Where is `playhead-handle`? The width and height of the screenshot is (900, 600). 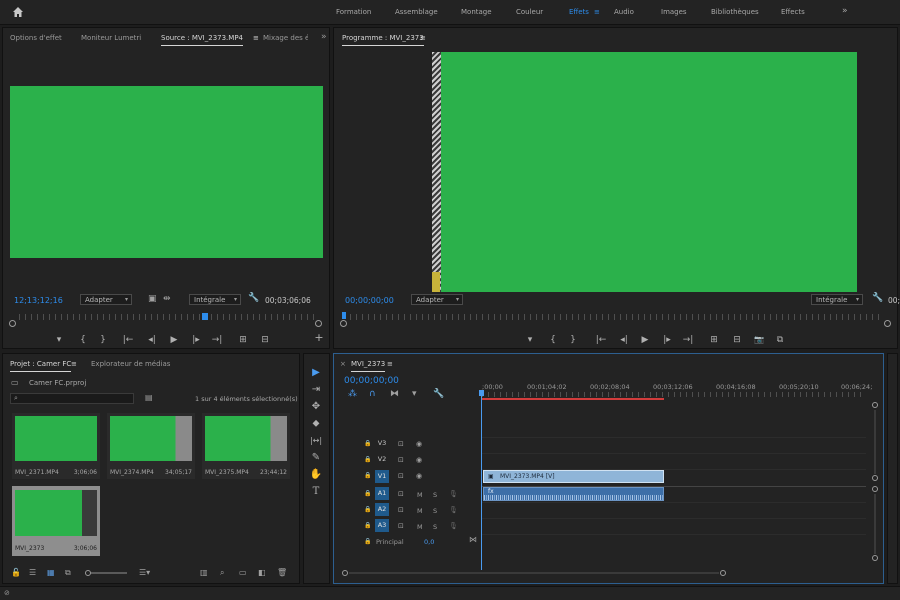 playhead-handle is located at coordinates (481, 393).